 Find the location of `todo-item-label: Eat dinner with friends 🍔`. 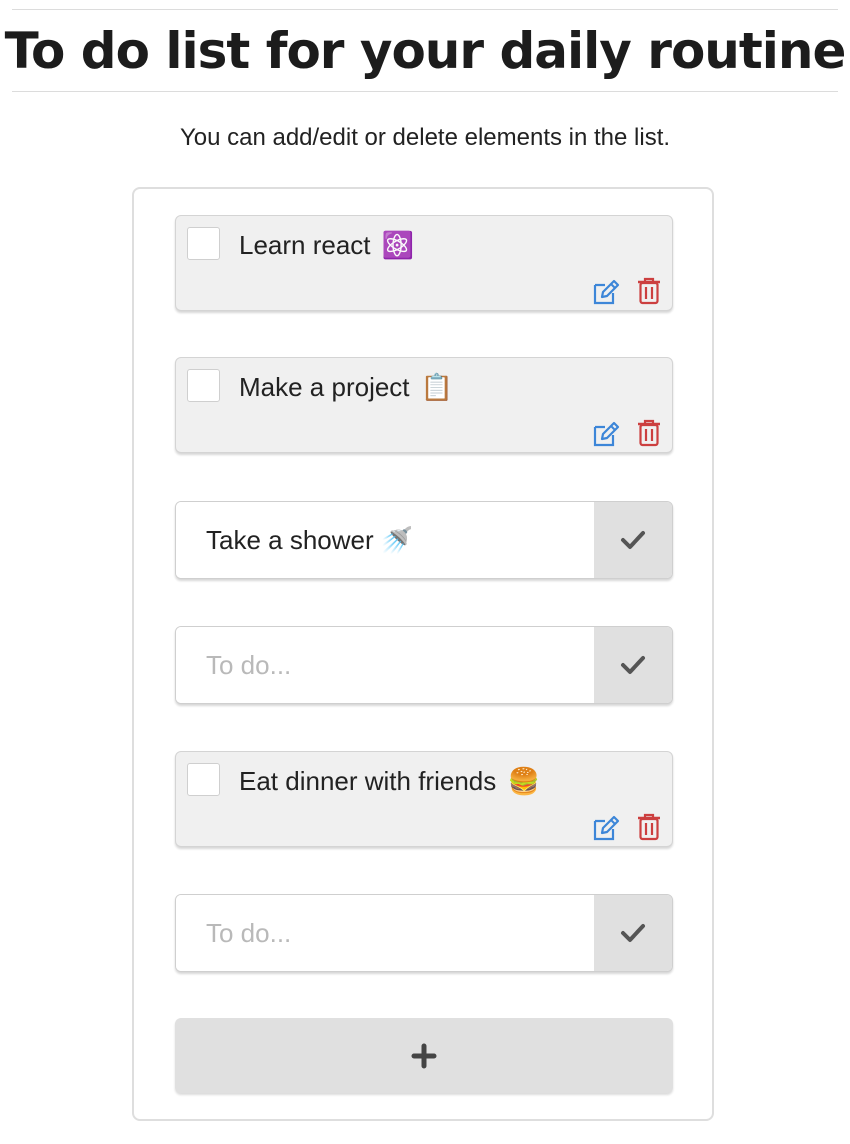

todo-item-label: Eat dinner with friends 🍔 is located at coordinates (389, 781).